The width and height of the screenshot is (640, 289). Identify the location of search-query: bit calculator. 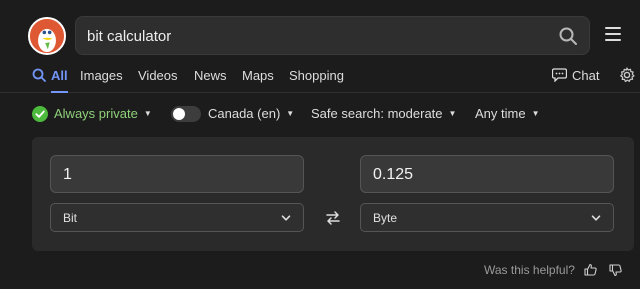
(129, 36).